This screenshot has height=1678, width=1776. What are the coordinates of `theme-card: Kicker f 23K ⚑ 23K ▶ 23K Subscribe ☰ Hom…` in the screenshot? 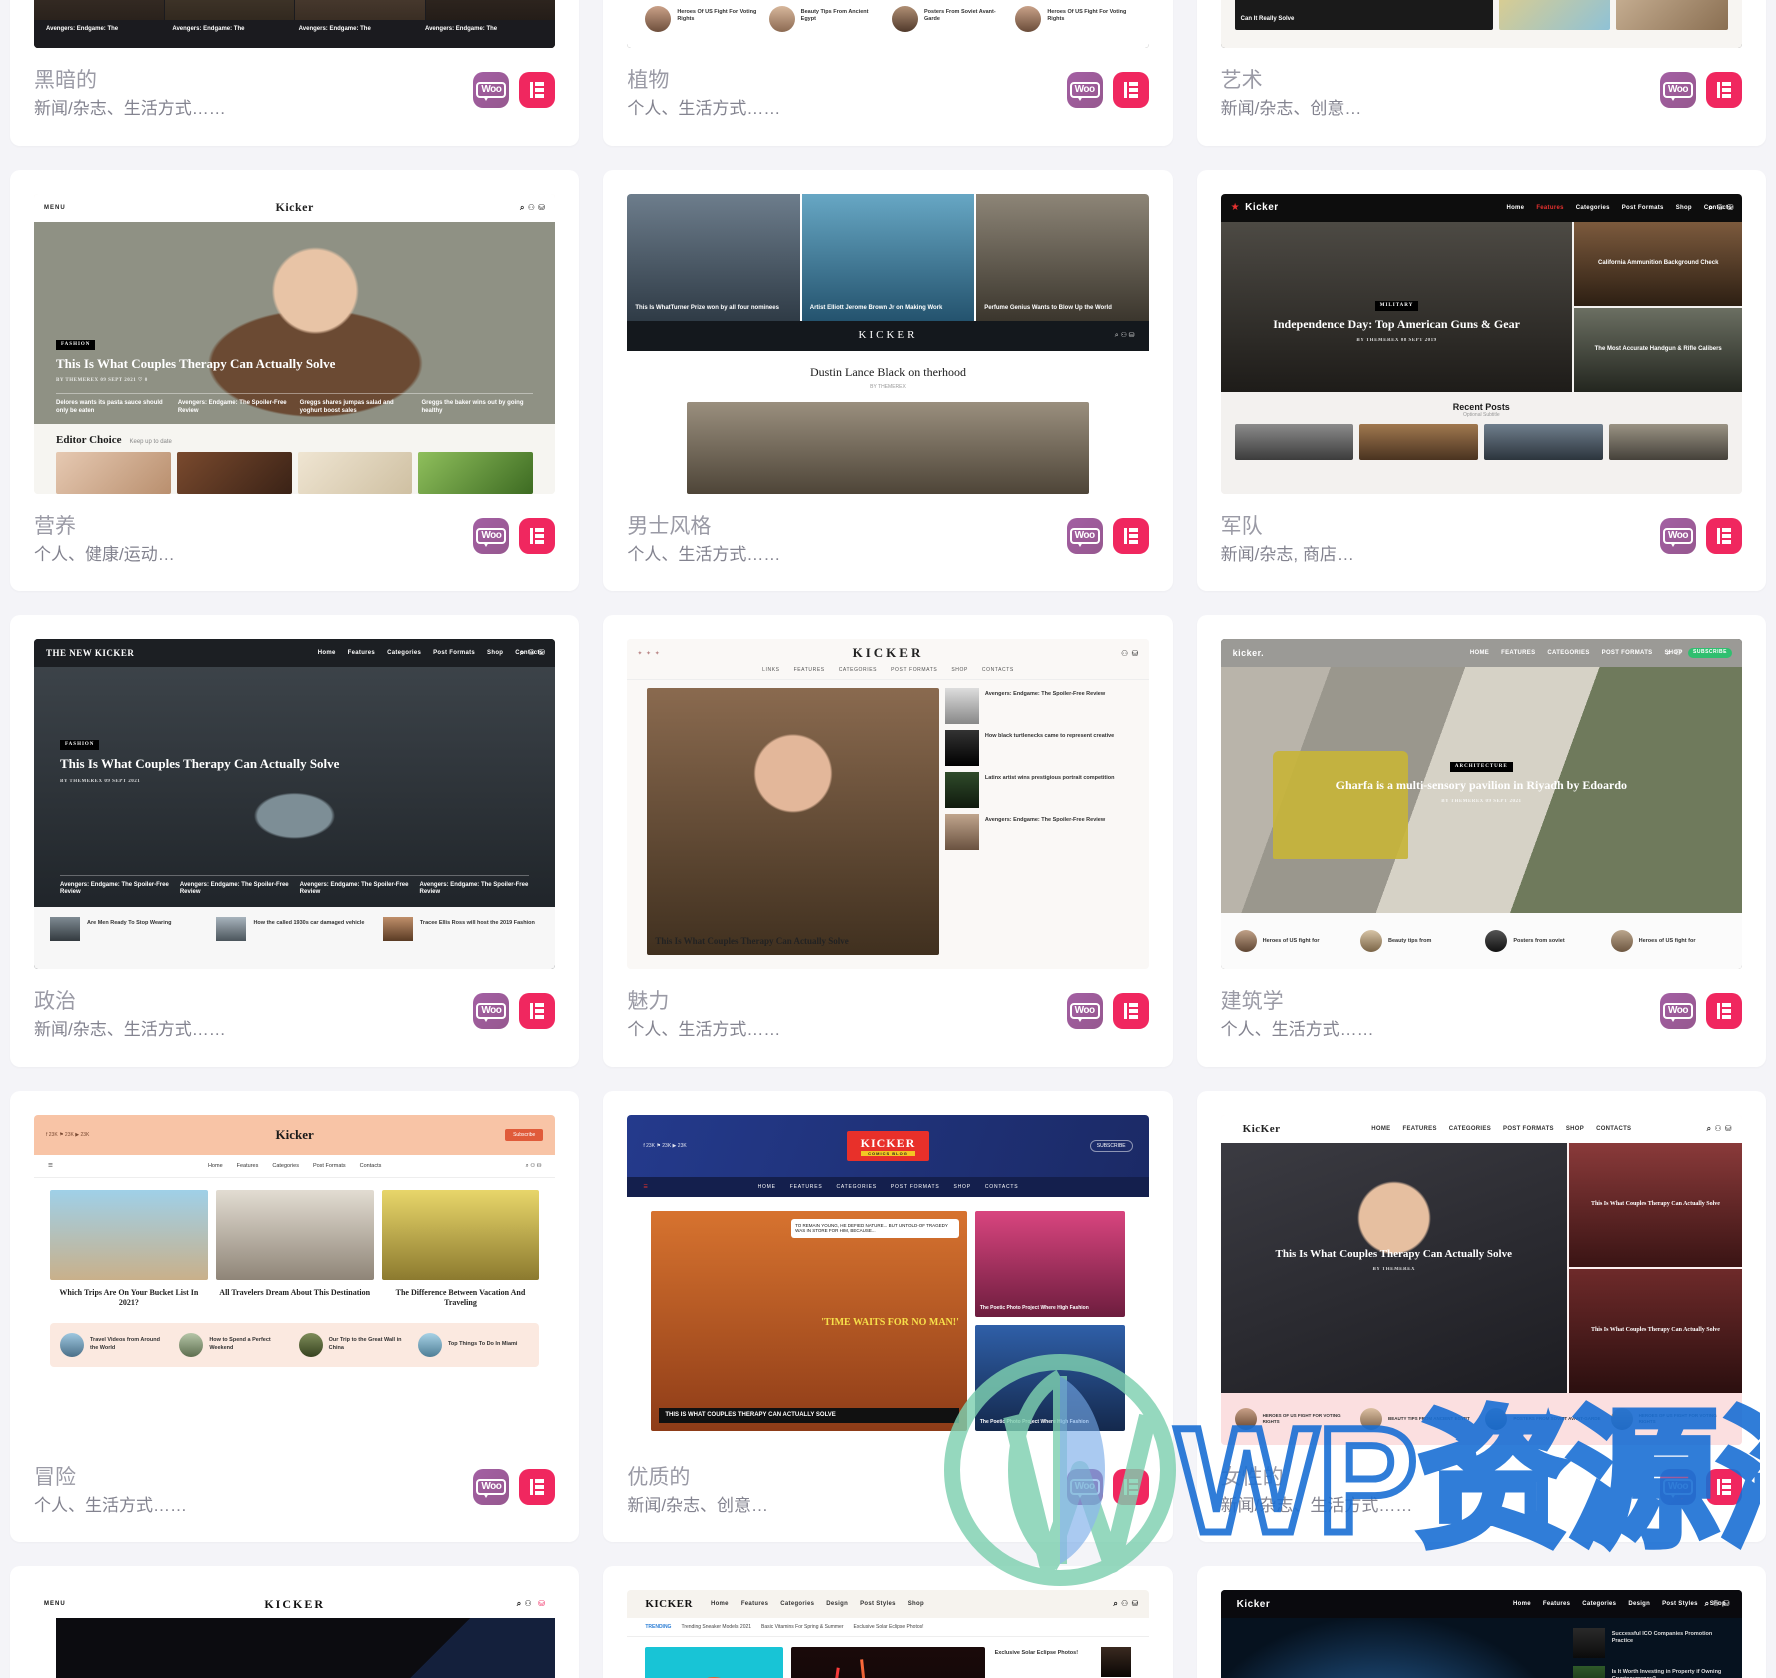 It's located at (295, 1316).